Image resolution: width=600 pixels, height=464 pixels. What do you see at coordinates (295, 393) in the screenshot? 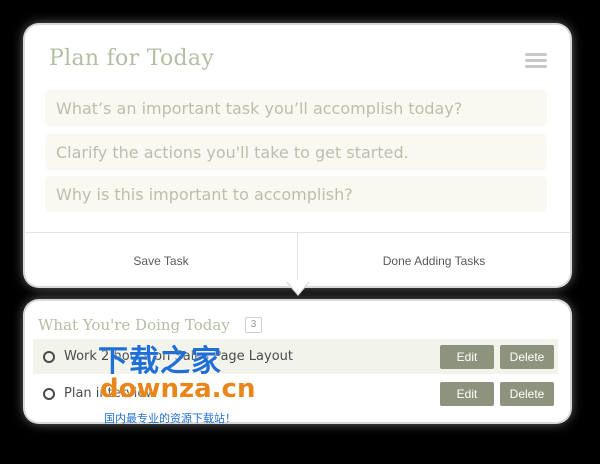
I see `task-row: Plan interview Edit Delete` at bounding box center [295, 393].